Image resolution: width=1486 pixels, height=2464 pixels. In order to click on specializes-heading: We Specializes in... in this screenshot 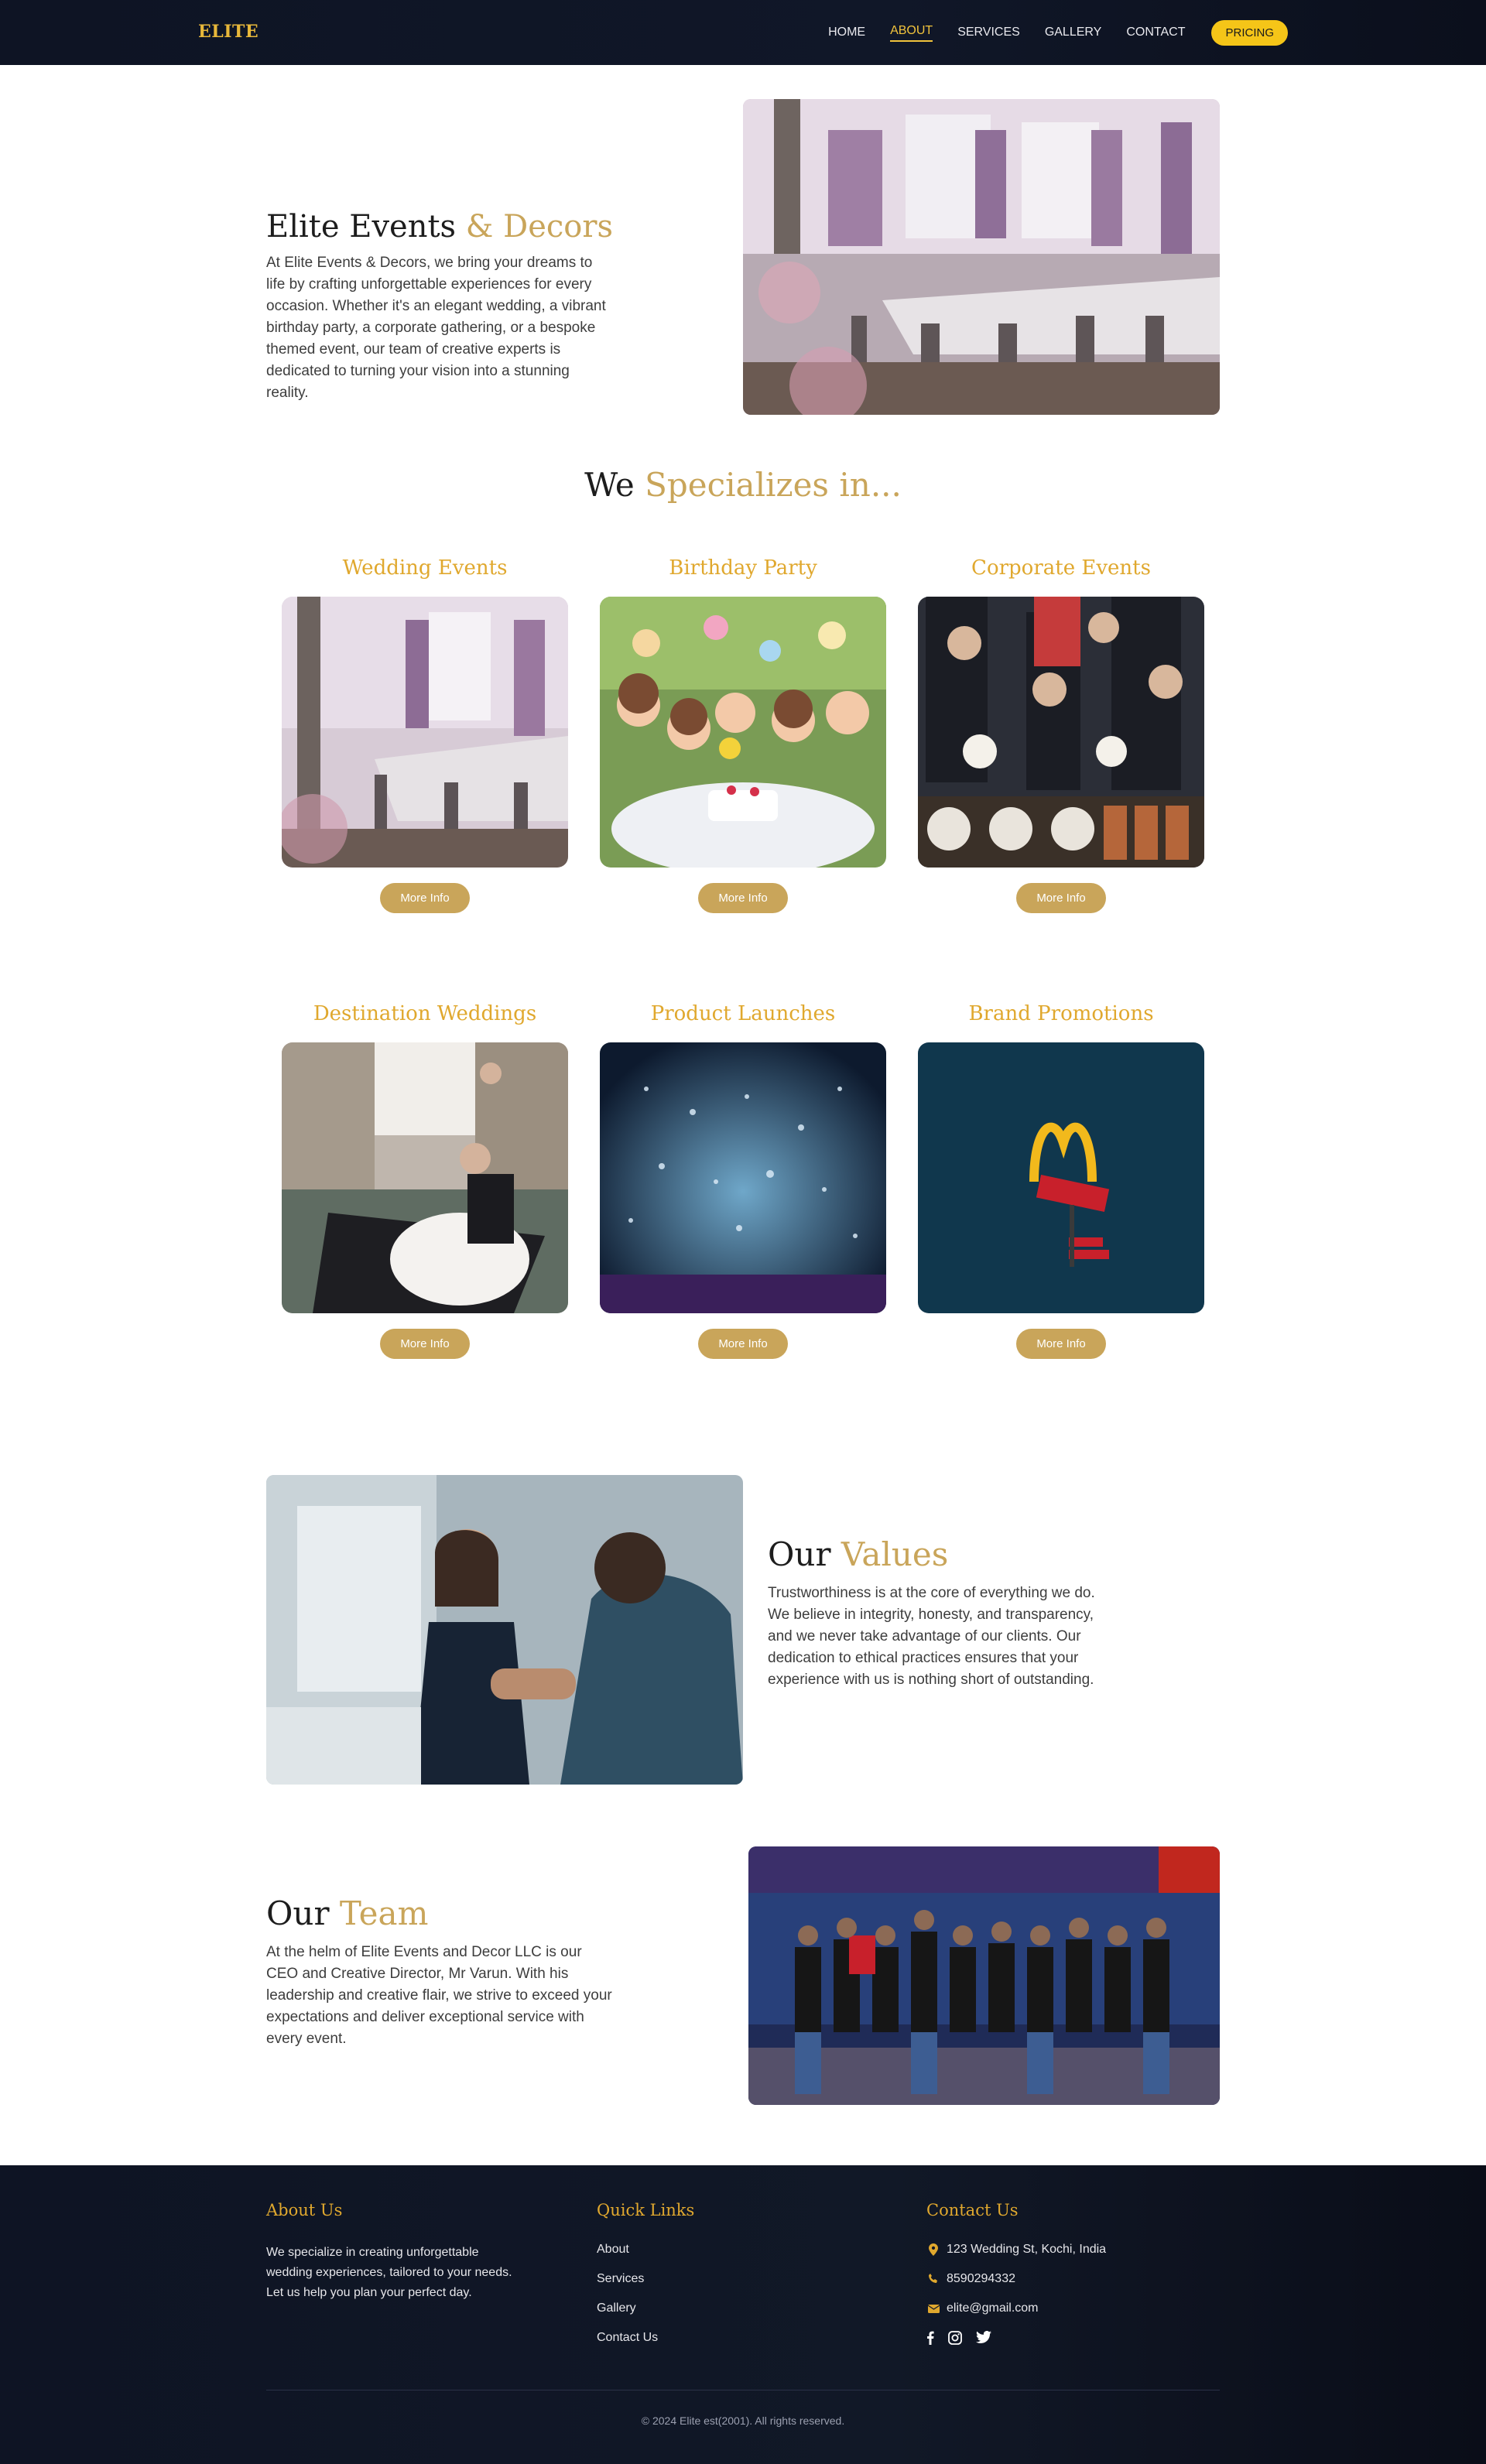, I will do `click(743, 485)`.